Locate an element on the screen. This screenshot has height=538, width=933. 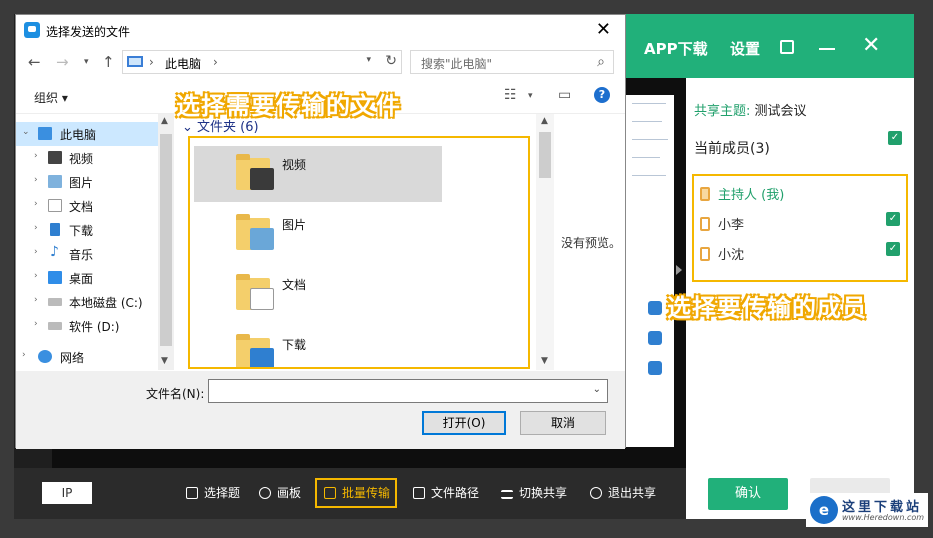
file-name: 图片 is located at coordinates (294, 225).